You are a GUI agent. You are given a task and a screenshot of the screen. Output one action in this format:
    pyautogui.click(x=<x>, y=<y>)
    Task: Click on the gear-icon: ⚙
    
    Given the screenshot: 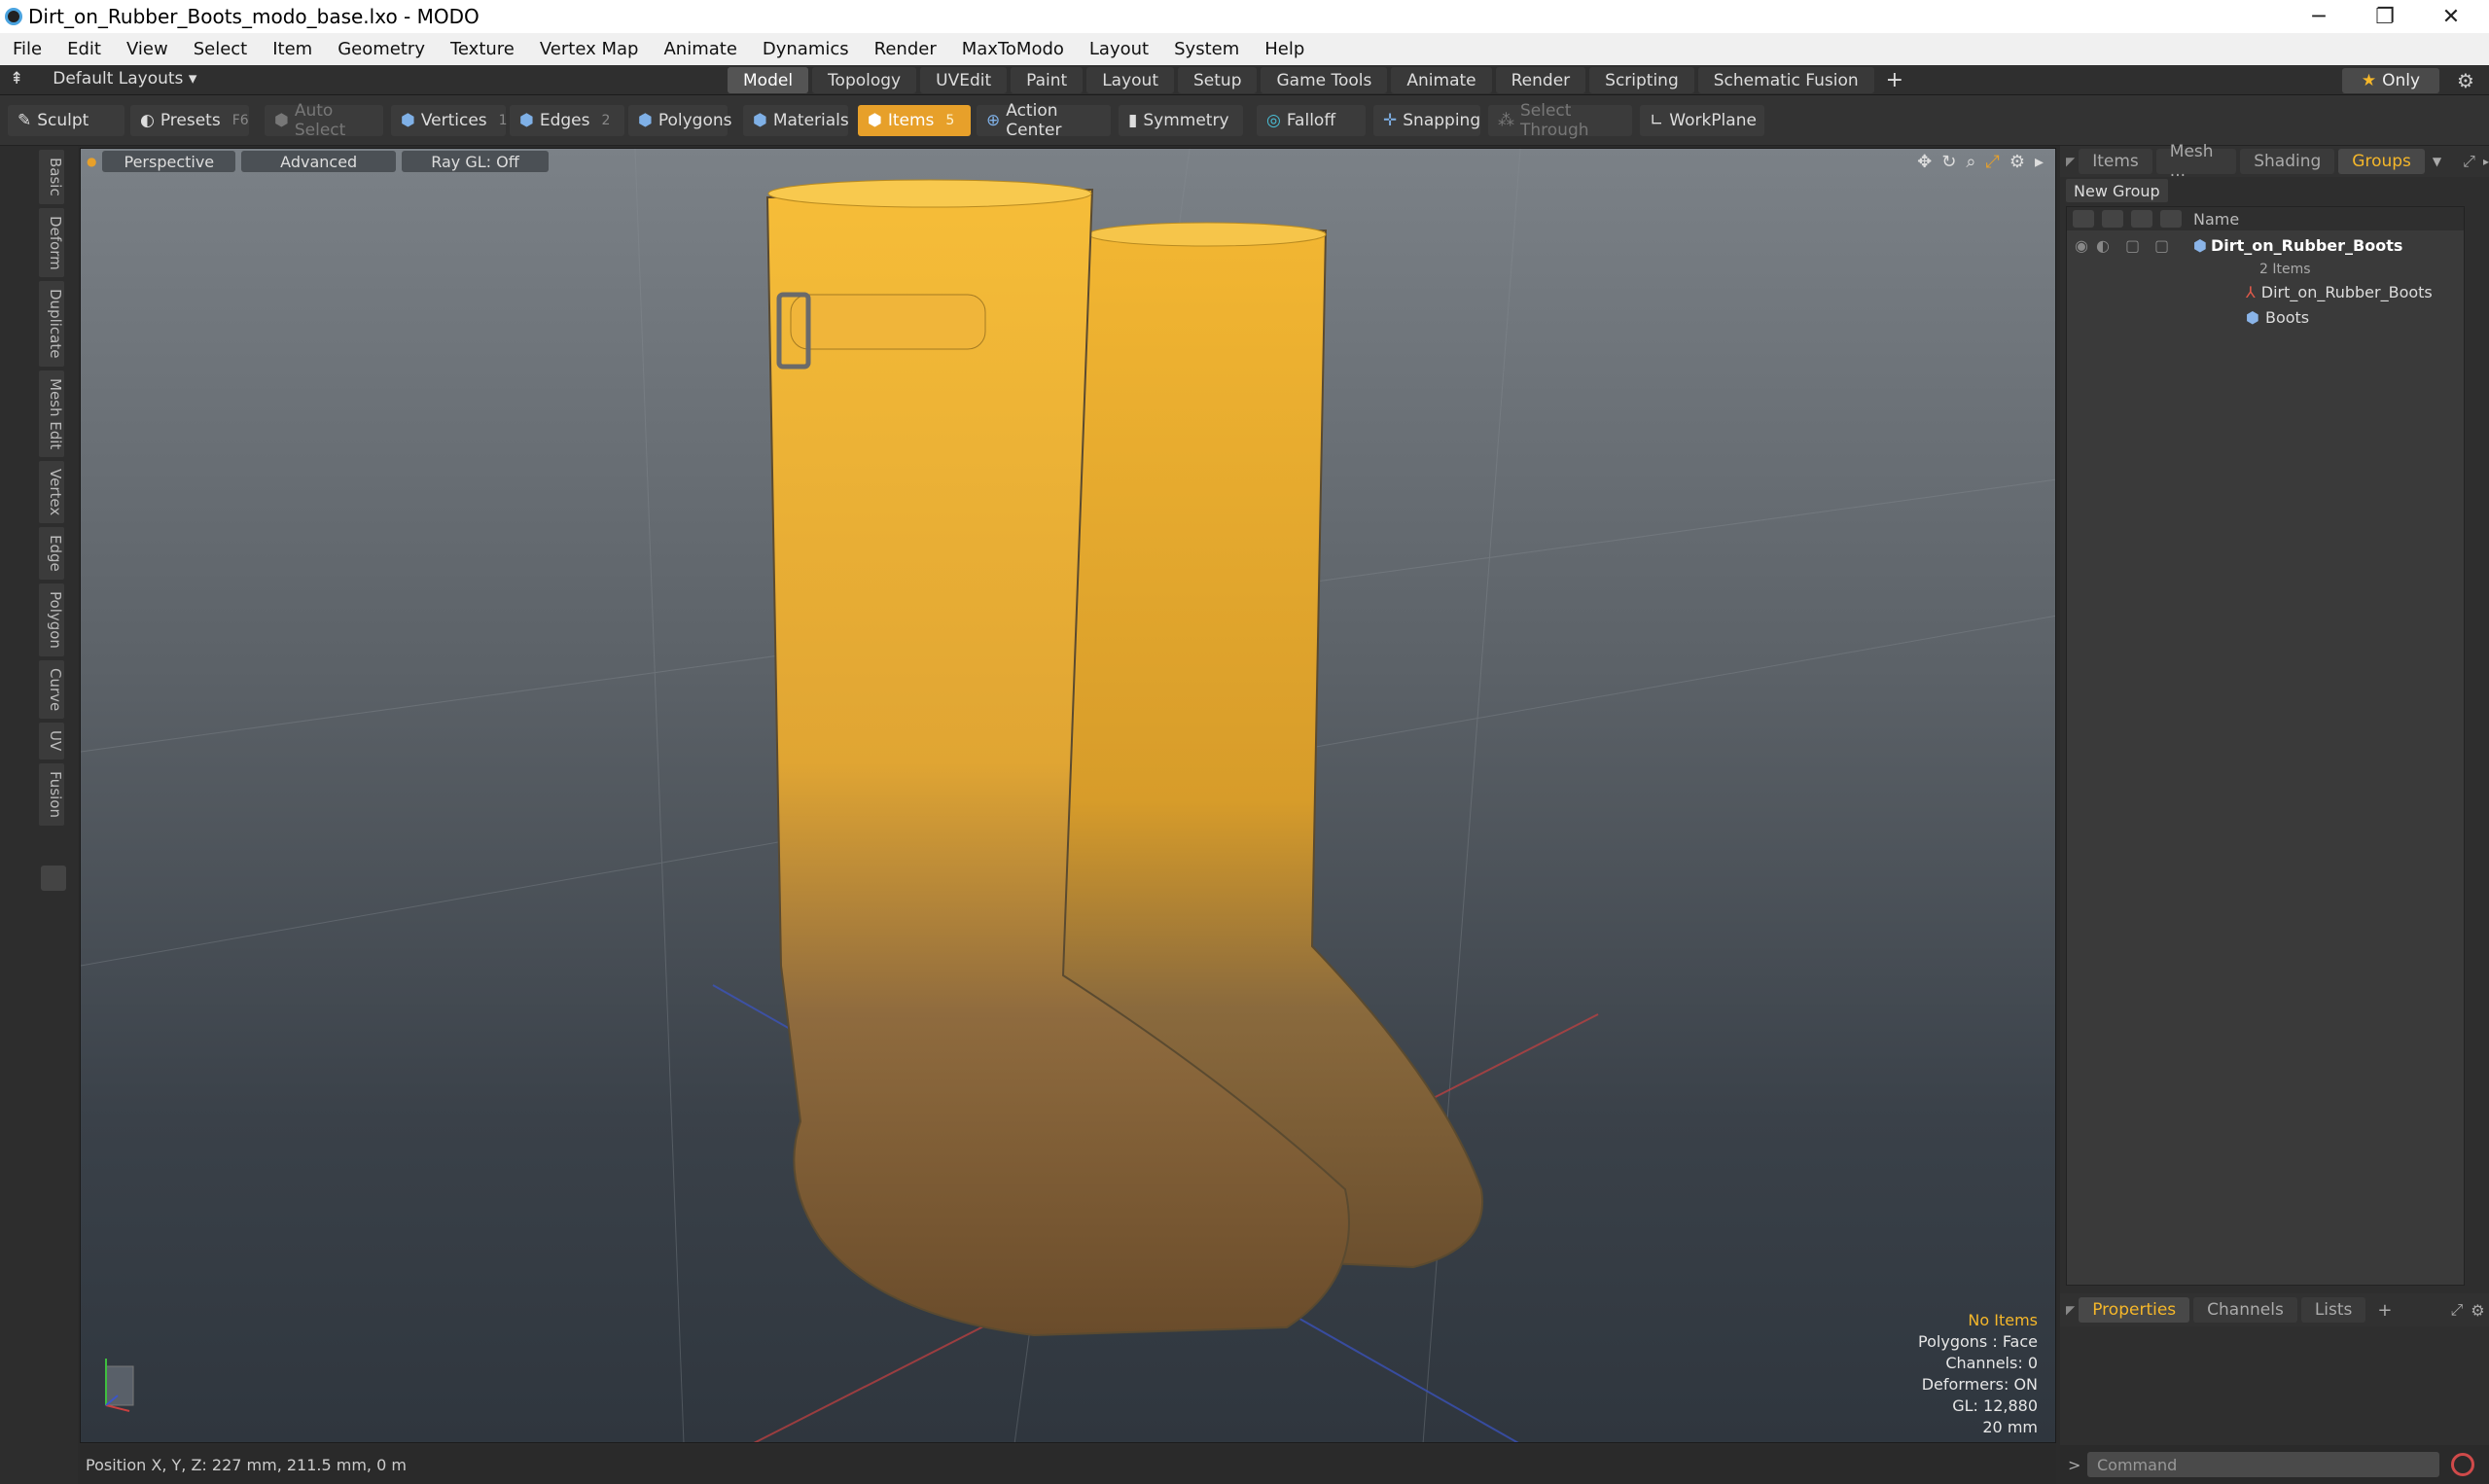 What is the action you would take?
    pyautogui.click(x=2465, y=81)
    